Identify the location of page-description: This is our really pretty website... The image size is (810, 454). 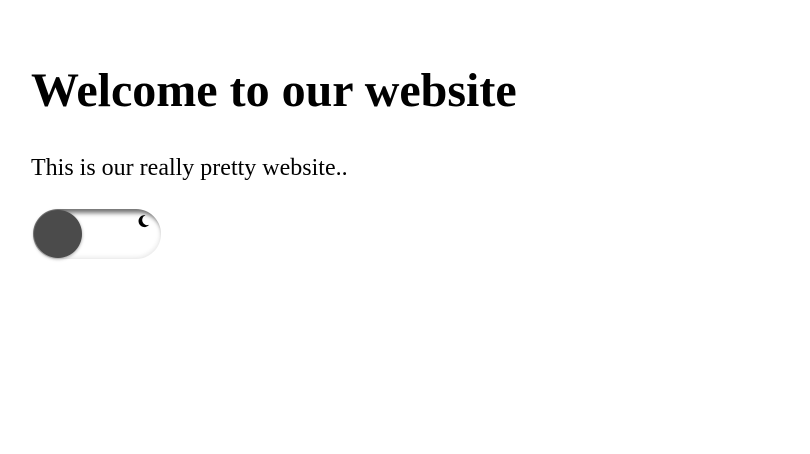
(189, 168).